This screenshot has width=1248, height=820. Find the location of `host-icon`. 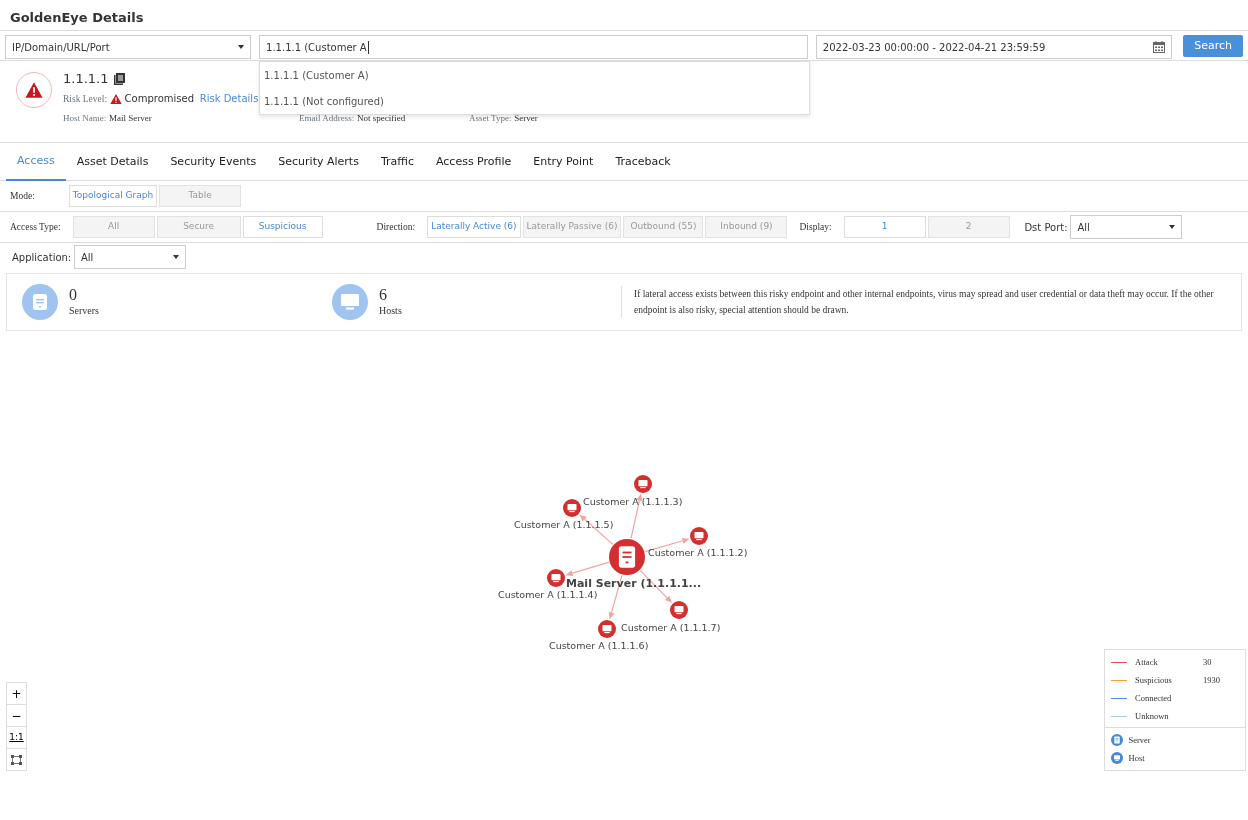

host-icon is located at coordinates (1117, 758).